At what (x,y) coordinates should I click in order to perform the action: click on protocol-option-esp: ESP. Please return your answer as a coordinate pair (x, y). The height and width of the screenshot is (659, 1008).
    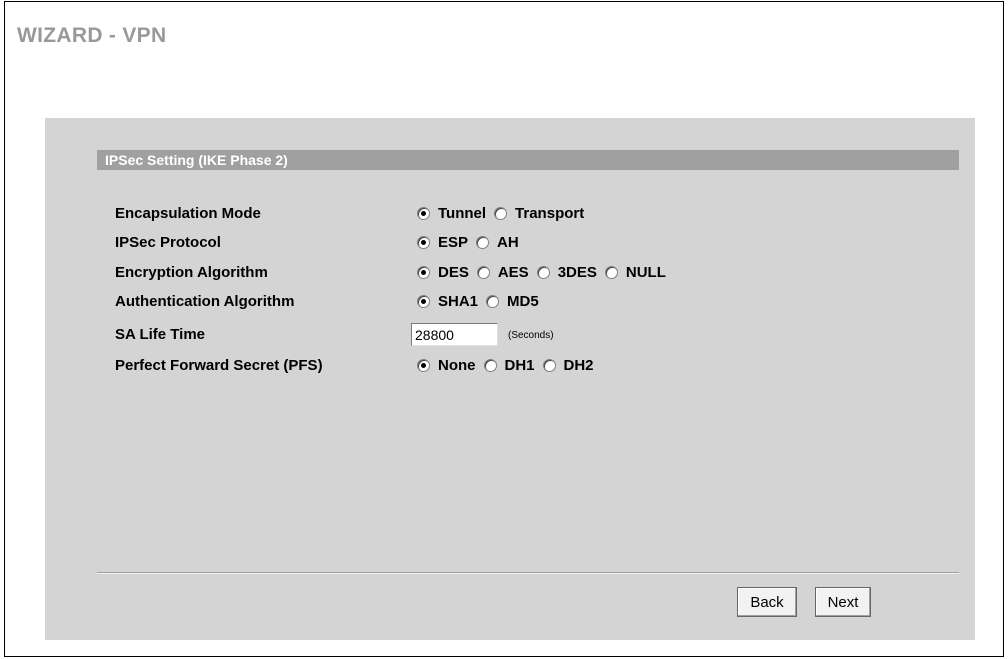
    Looking at the image, I should click on (442, 242).